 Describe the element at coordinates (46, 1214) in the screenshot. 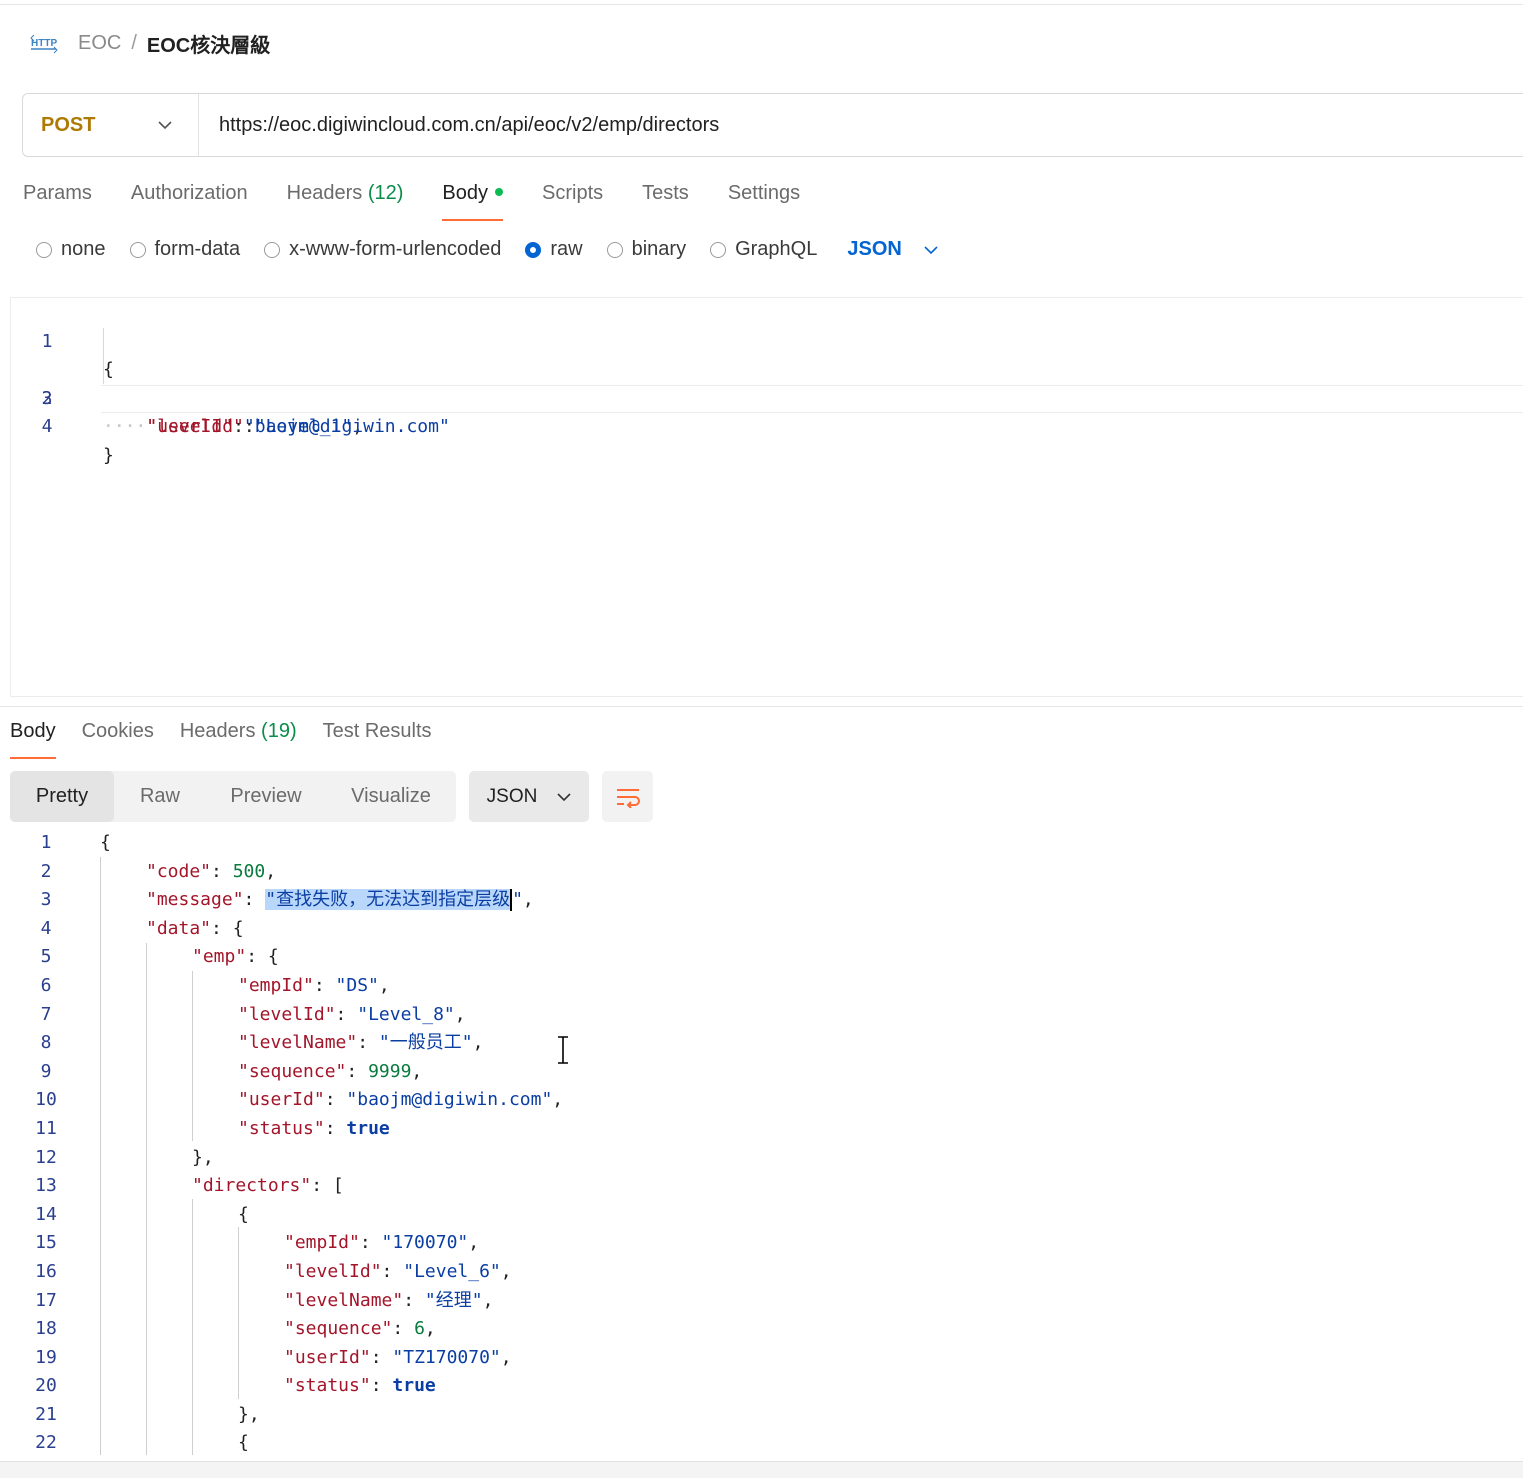

I see `line-number: 14` at that location.